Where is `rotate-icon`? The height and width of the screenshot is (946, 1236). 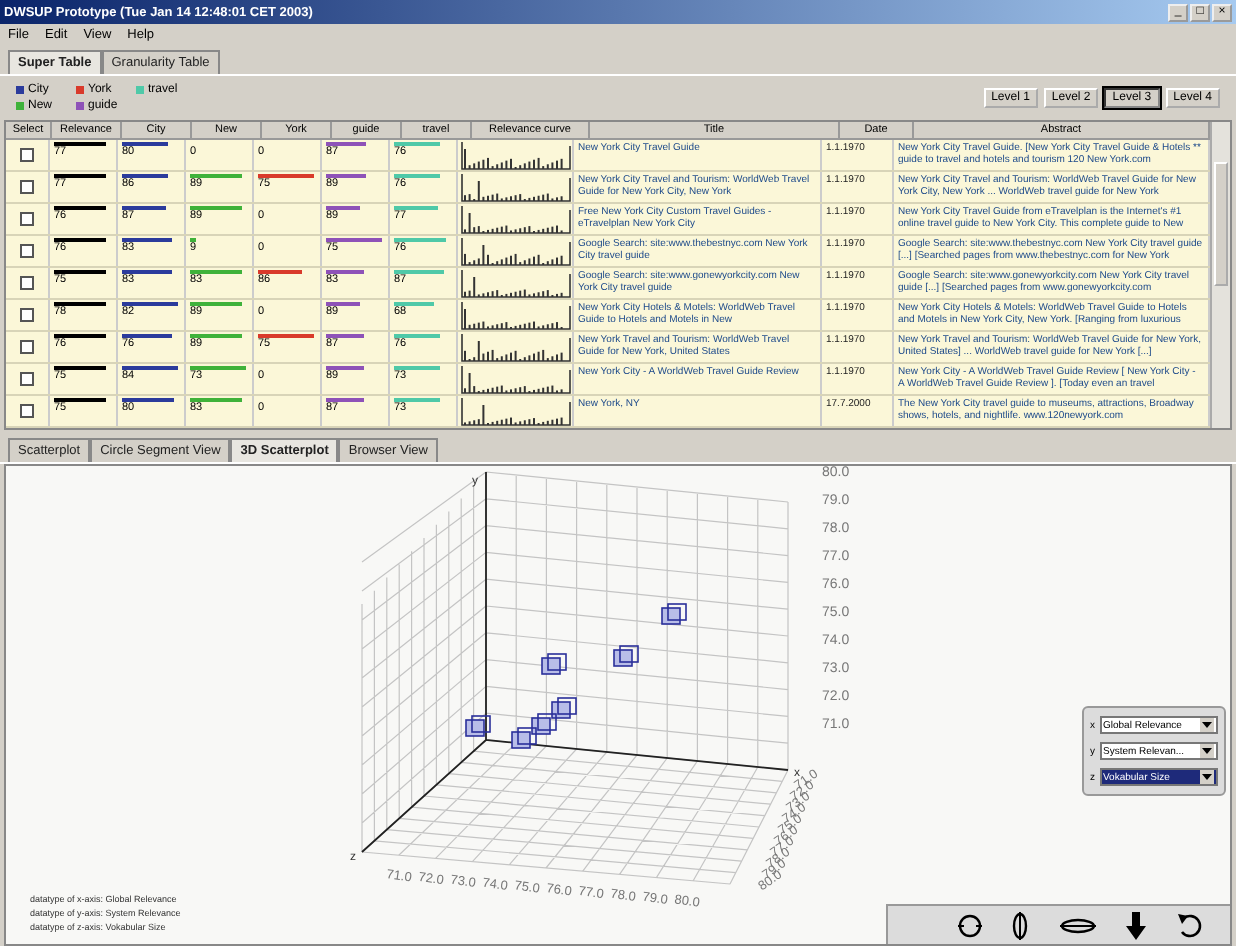 rotate-icon is located at coordinates (969, 925).